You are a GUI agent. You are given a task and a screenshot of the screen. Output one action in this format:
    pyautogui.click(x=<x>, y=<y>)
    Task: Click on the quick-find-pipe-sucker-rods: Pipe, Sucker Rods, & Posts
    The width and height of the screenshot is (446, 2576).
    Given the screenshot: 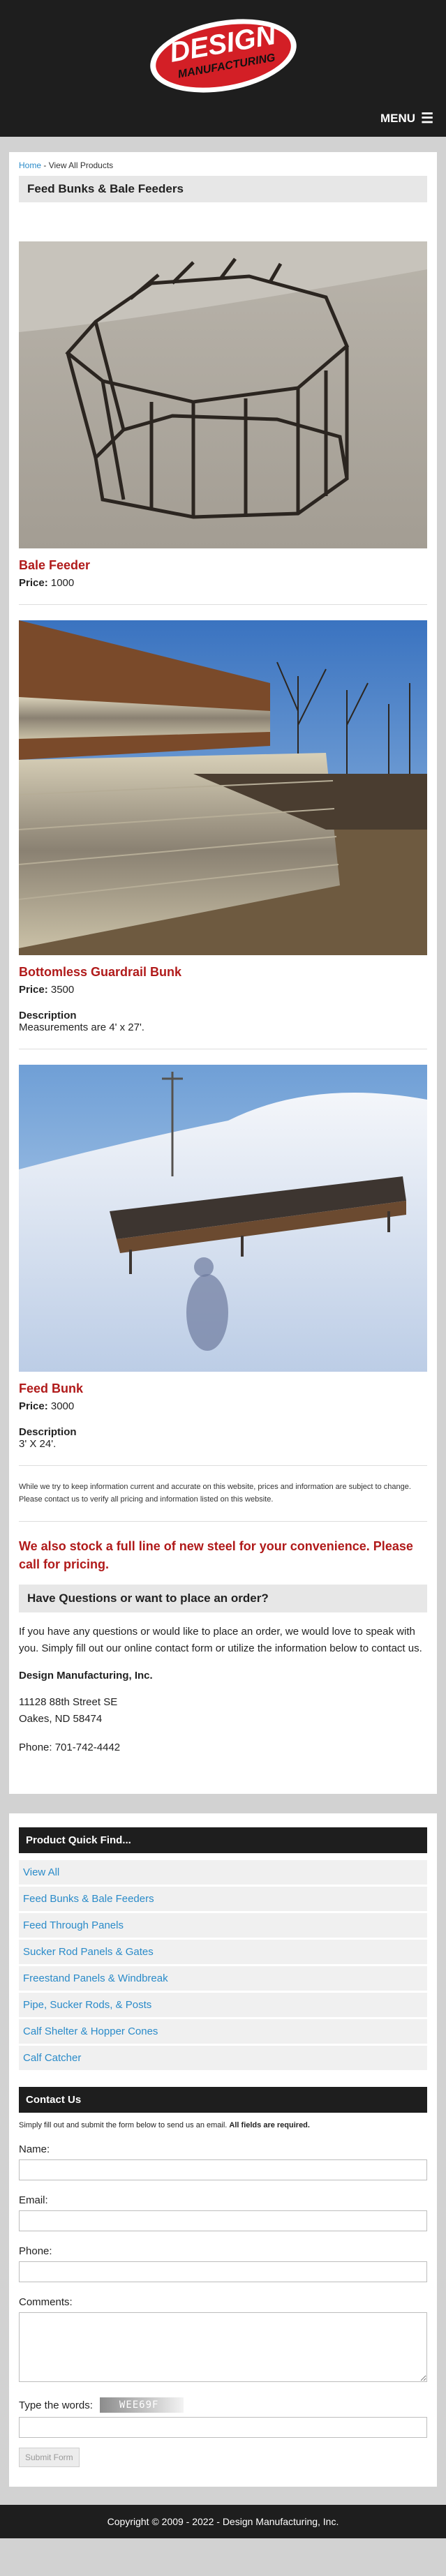 What is the action you would take?
    pyautogui.click(x=223, y=2005)
    